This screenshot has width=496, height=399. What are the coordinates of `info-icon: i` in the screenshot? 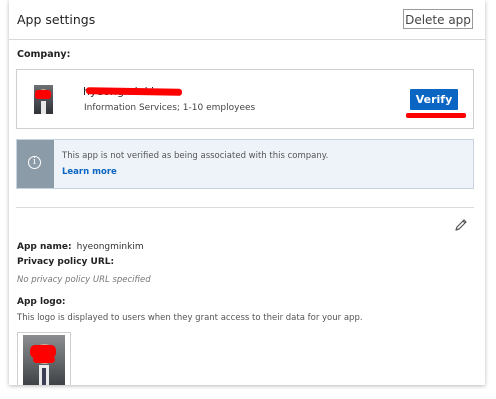 It's located at (34, 162).